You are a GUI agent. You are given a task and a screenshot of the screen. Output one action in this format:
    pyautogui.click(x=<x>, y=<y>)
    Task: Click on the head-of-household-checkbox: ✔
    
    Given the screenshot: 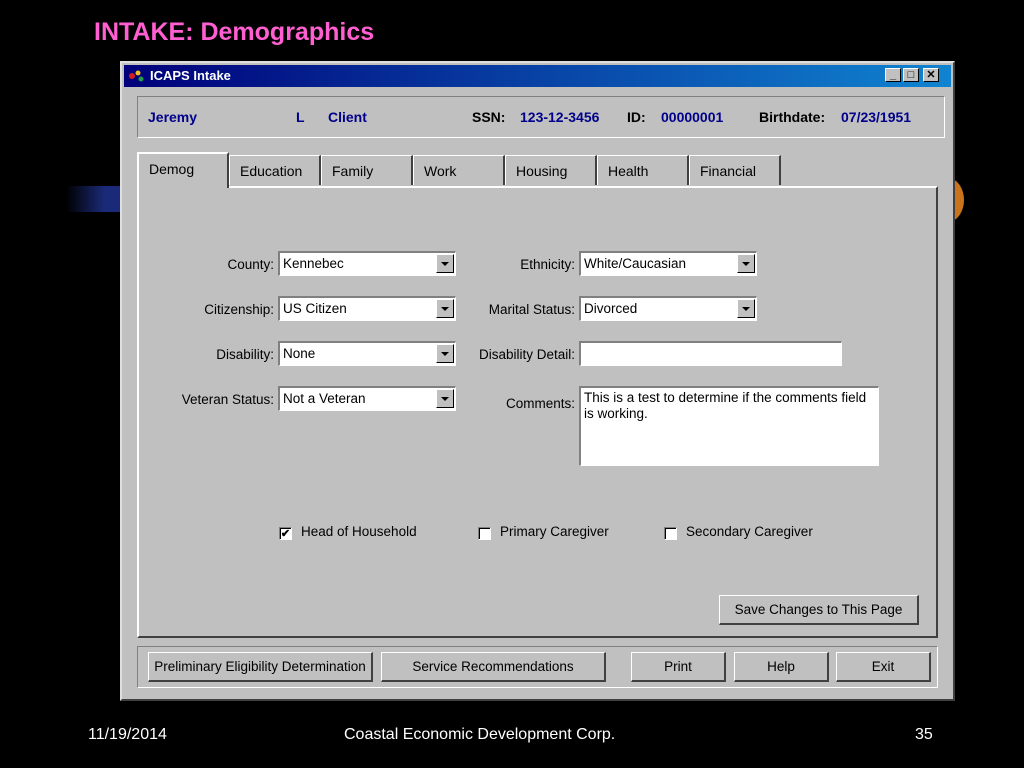 What is the action you would take?
    pyautogui.click(x=285, y=533)
    